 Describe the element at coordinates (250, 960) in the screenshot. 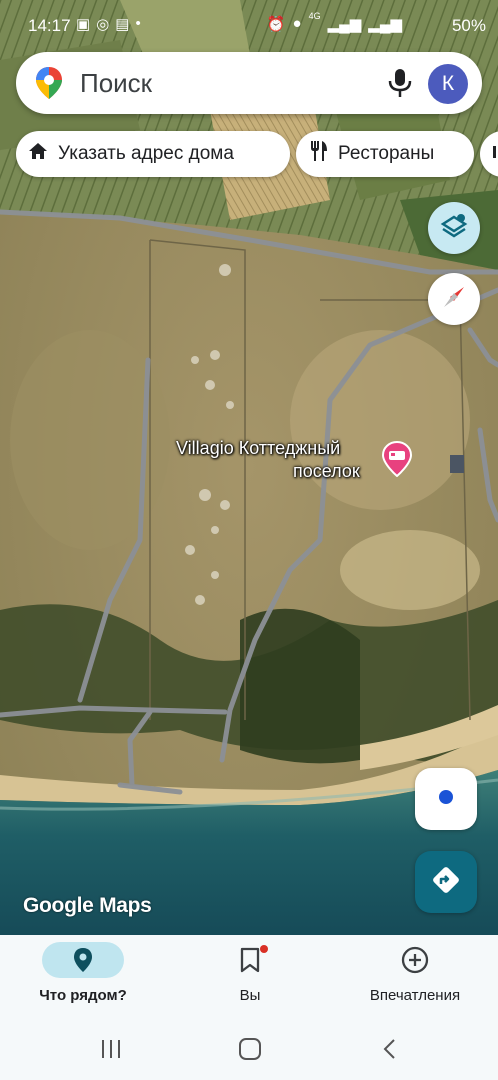

I see `bookmark-icon` at that location.